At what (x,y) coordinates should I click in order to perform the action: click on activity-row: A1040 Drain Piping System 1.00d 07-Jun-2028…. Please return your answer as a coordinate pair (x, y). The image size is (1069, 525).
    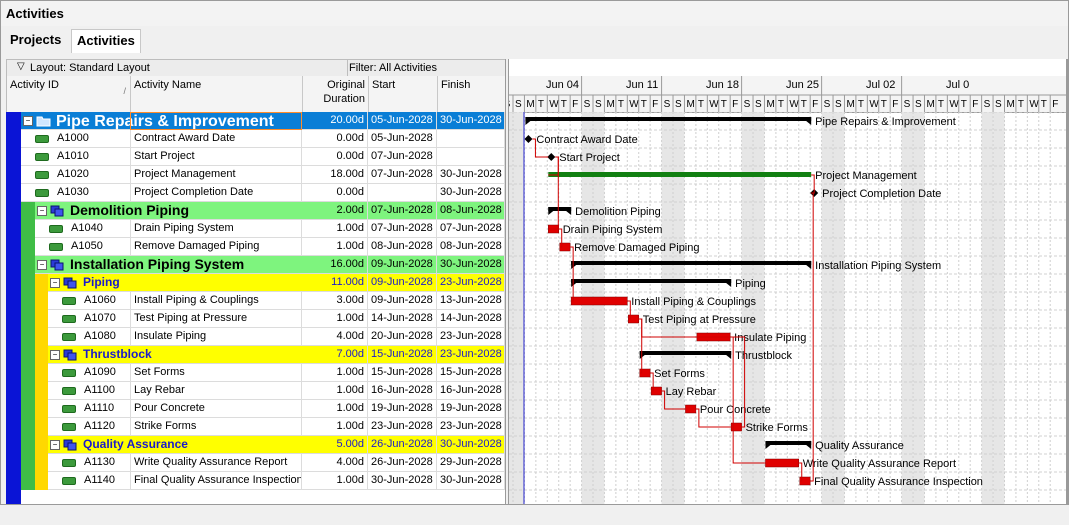
    Looking at the image, I should click on (270, 229).